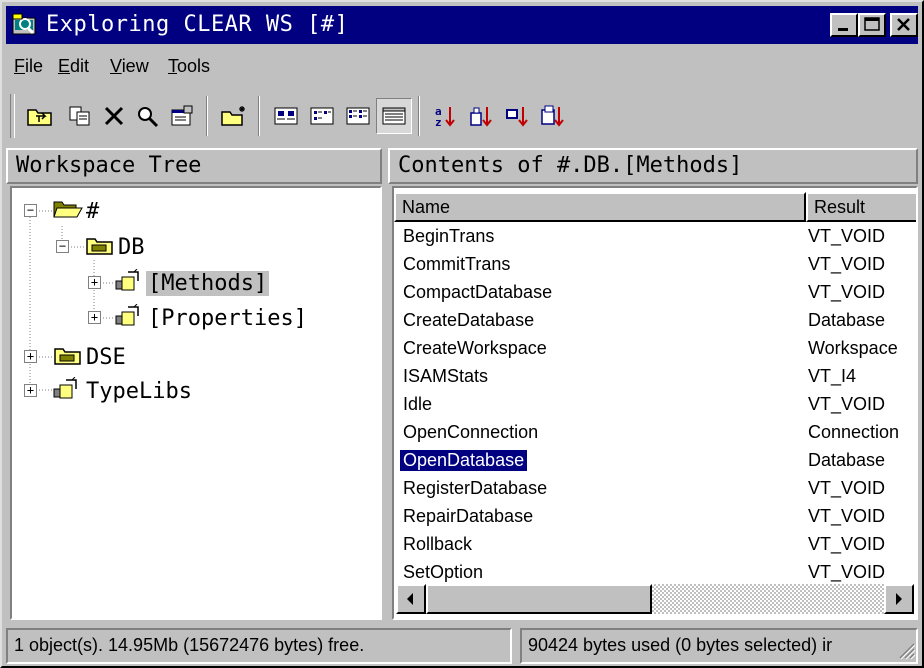 The image size is (924, 668). I want to click on collection-icon, so click(130, 283).